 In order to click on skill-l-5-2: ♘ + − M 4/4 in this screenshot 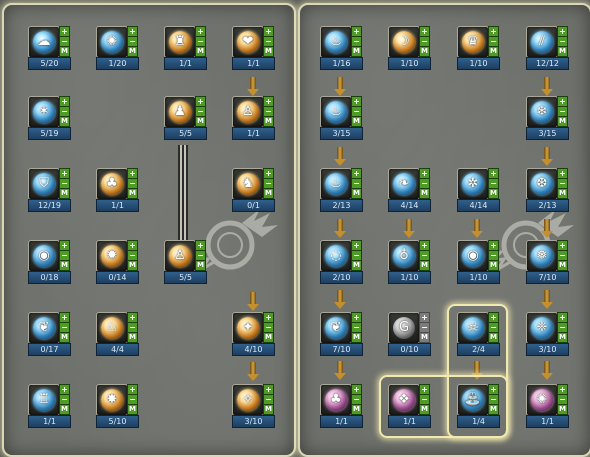, I will do `click(117, 334)`.